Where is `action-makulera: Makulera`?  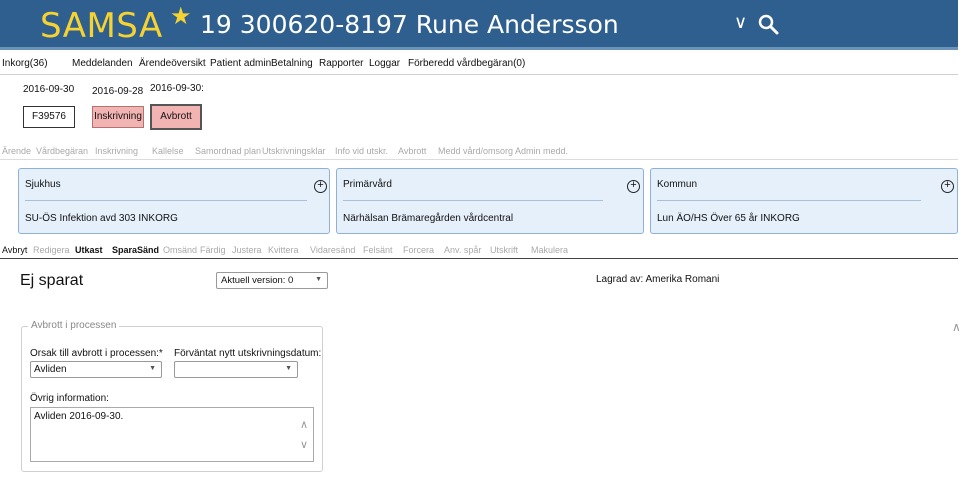 action-makulera: Makulera is located at coordinates (549, 250).